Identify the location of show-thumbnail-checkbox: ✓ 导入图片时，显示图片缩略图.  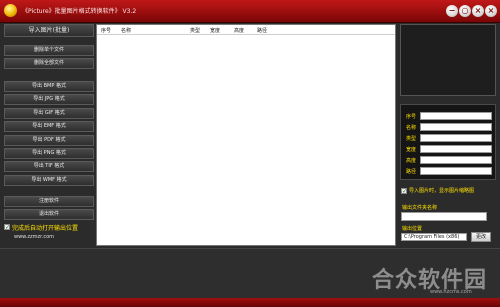
(449, 191).